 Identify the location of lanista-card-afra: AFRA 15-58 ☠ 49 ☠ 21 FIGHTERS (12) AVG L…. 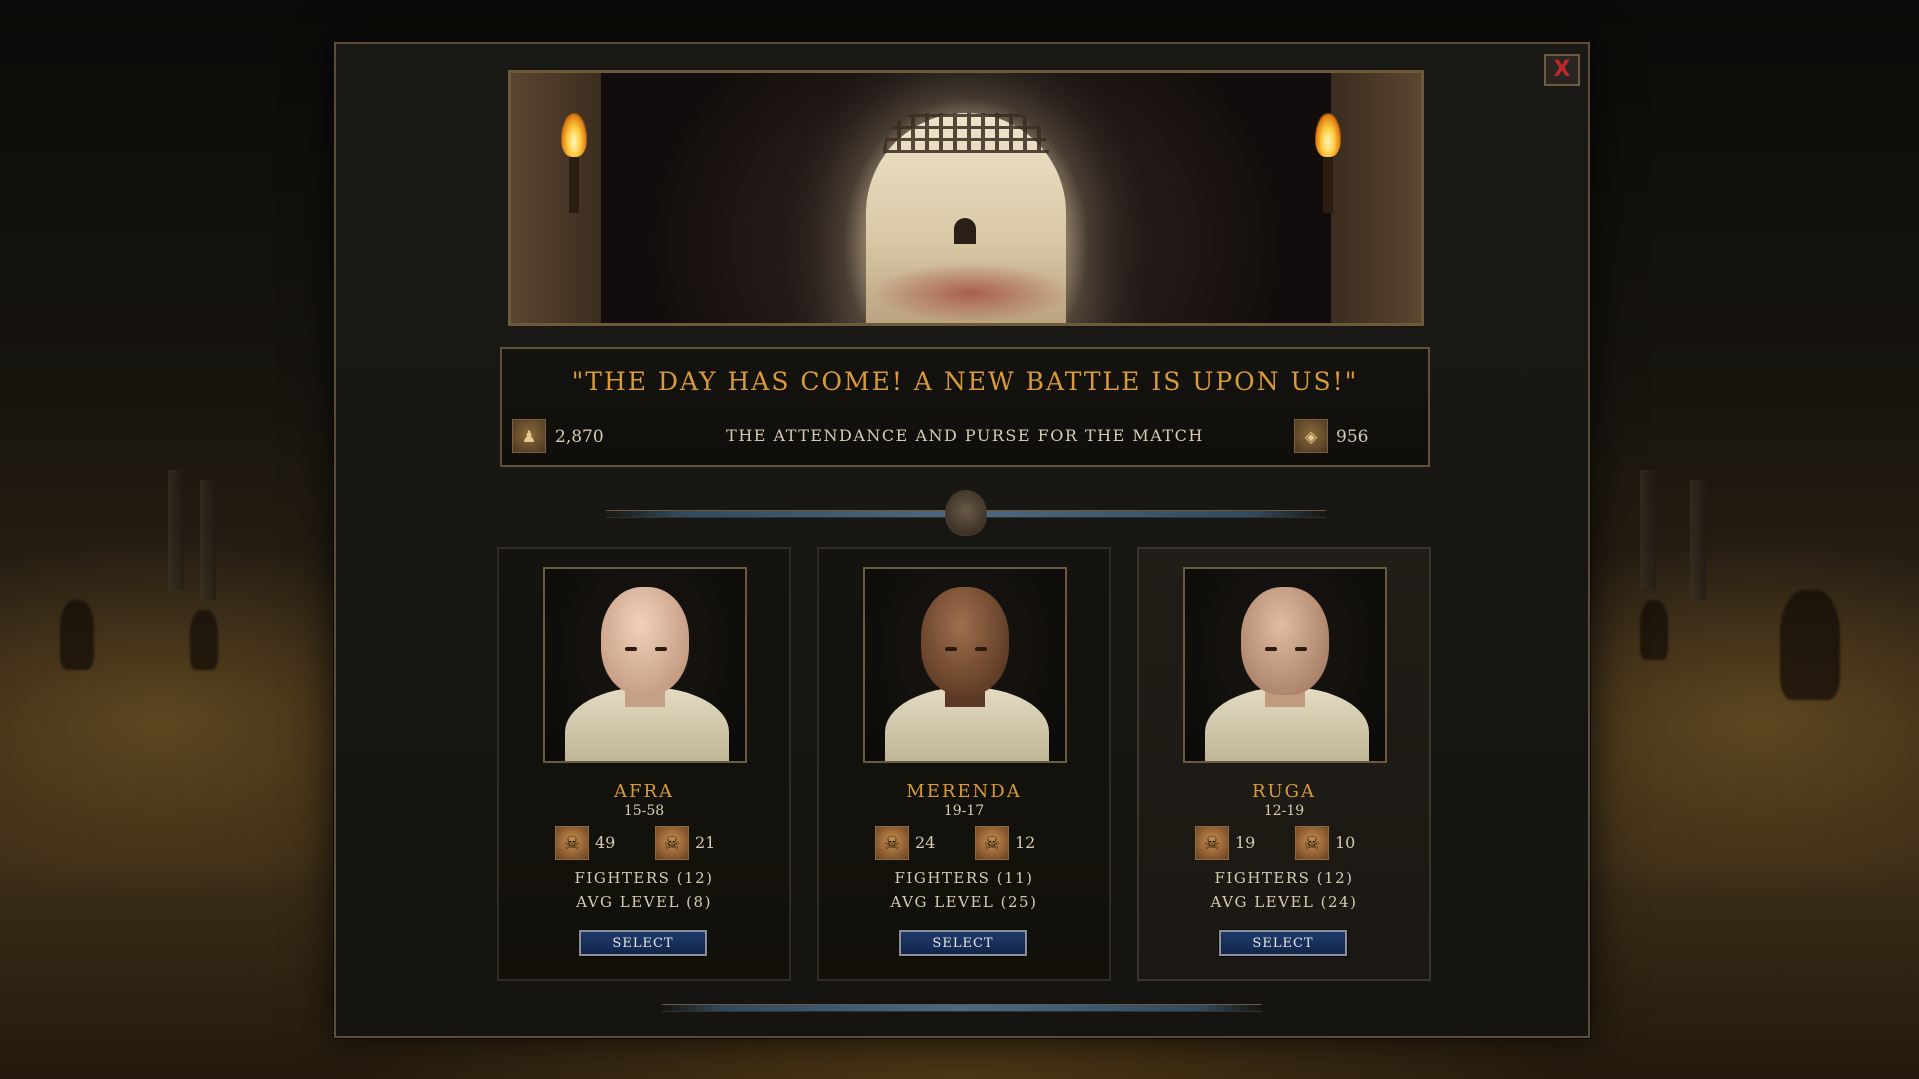
(644, 764).